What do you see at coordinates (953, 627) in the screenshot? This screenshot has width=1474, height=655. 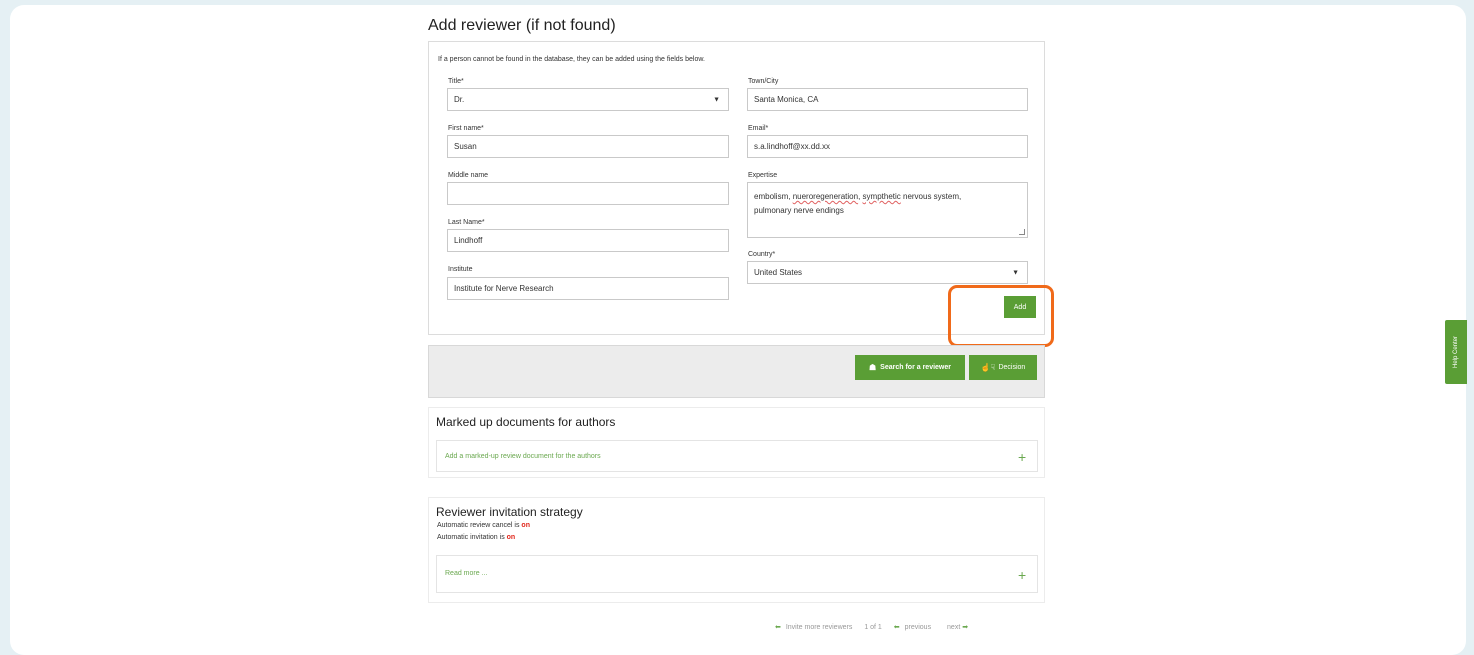 I see `next-link: next` at bounding box center [953, 627].